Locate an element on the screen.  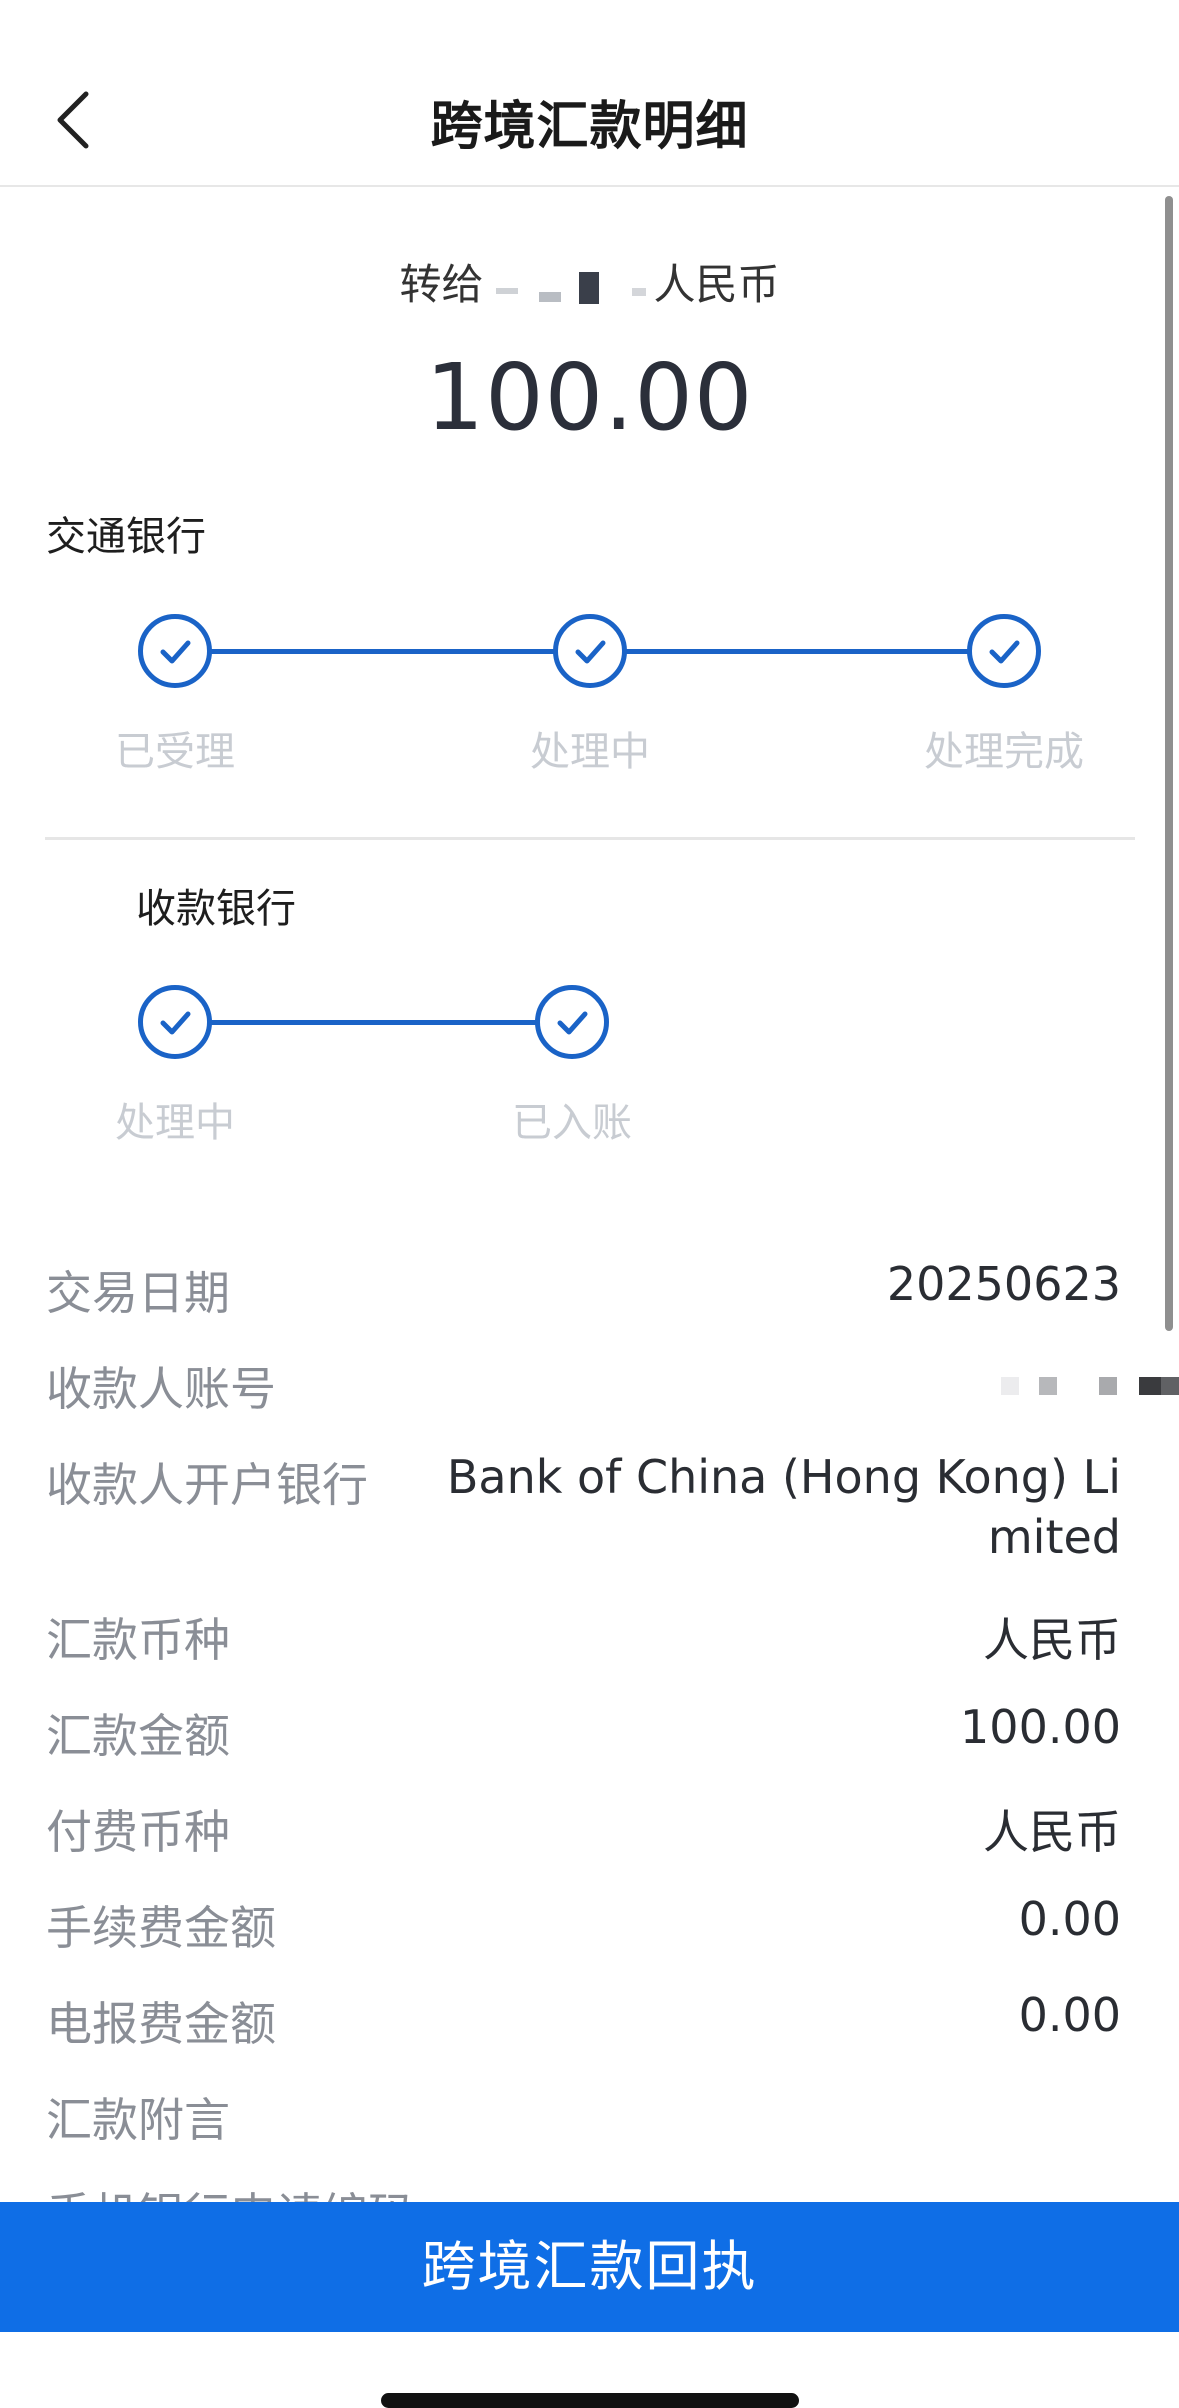
payee-step-2-check is located at coordinates (572, 1022).